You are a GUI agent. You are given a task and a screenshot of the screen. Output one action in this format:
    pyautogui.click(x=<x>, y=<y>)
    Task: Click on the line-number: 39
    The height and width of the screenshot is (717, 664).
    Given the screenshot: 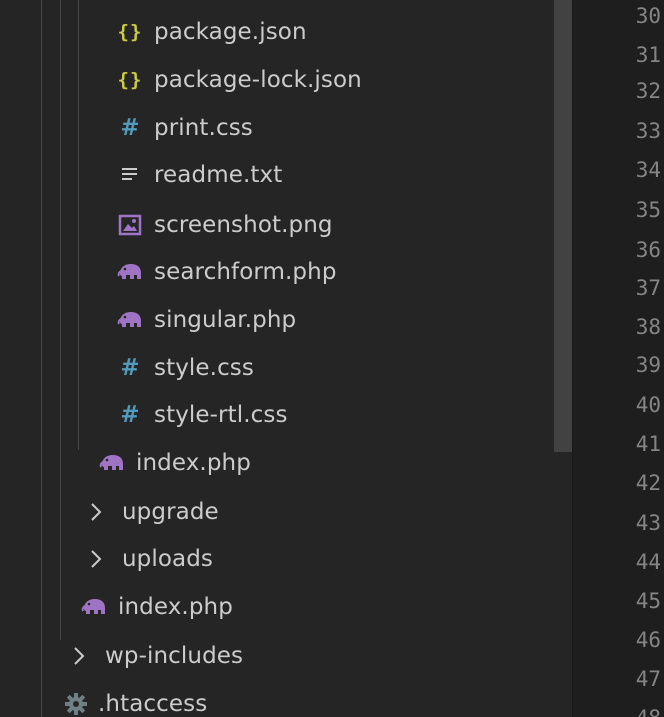 What is the action you would take?
    pyautogui.click(x=648, y=365)
    